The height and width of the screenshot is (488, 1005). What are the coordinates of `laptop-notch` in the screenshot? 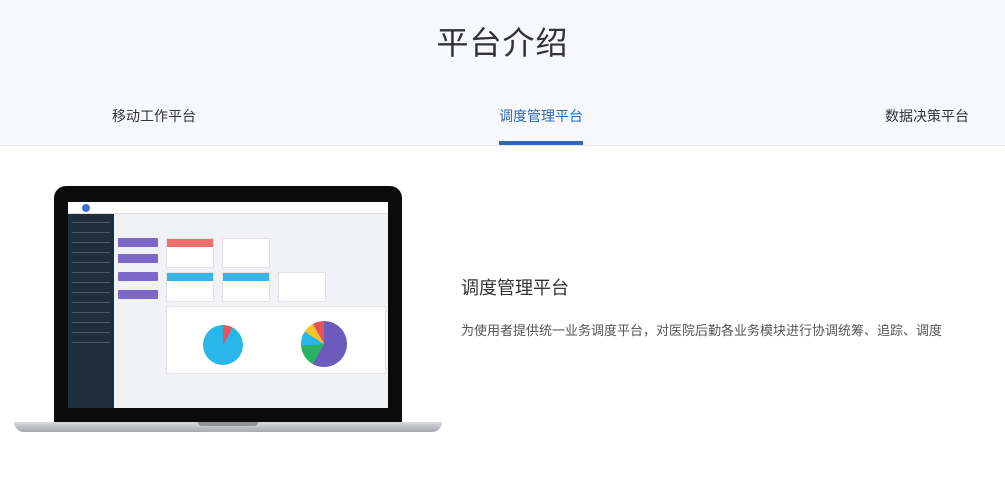 It's located at (228, 424).